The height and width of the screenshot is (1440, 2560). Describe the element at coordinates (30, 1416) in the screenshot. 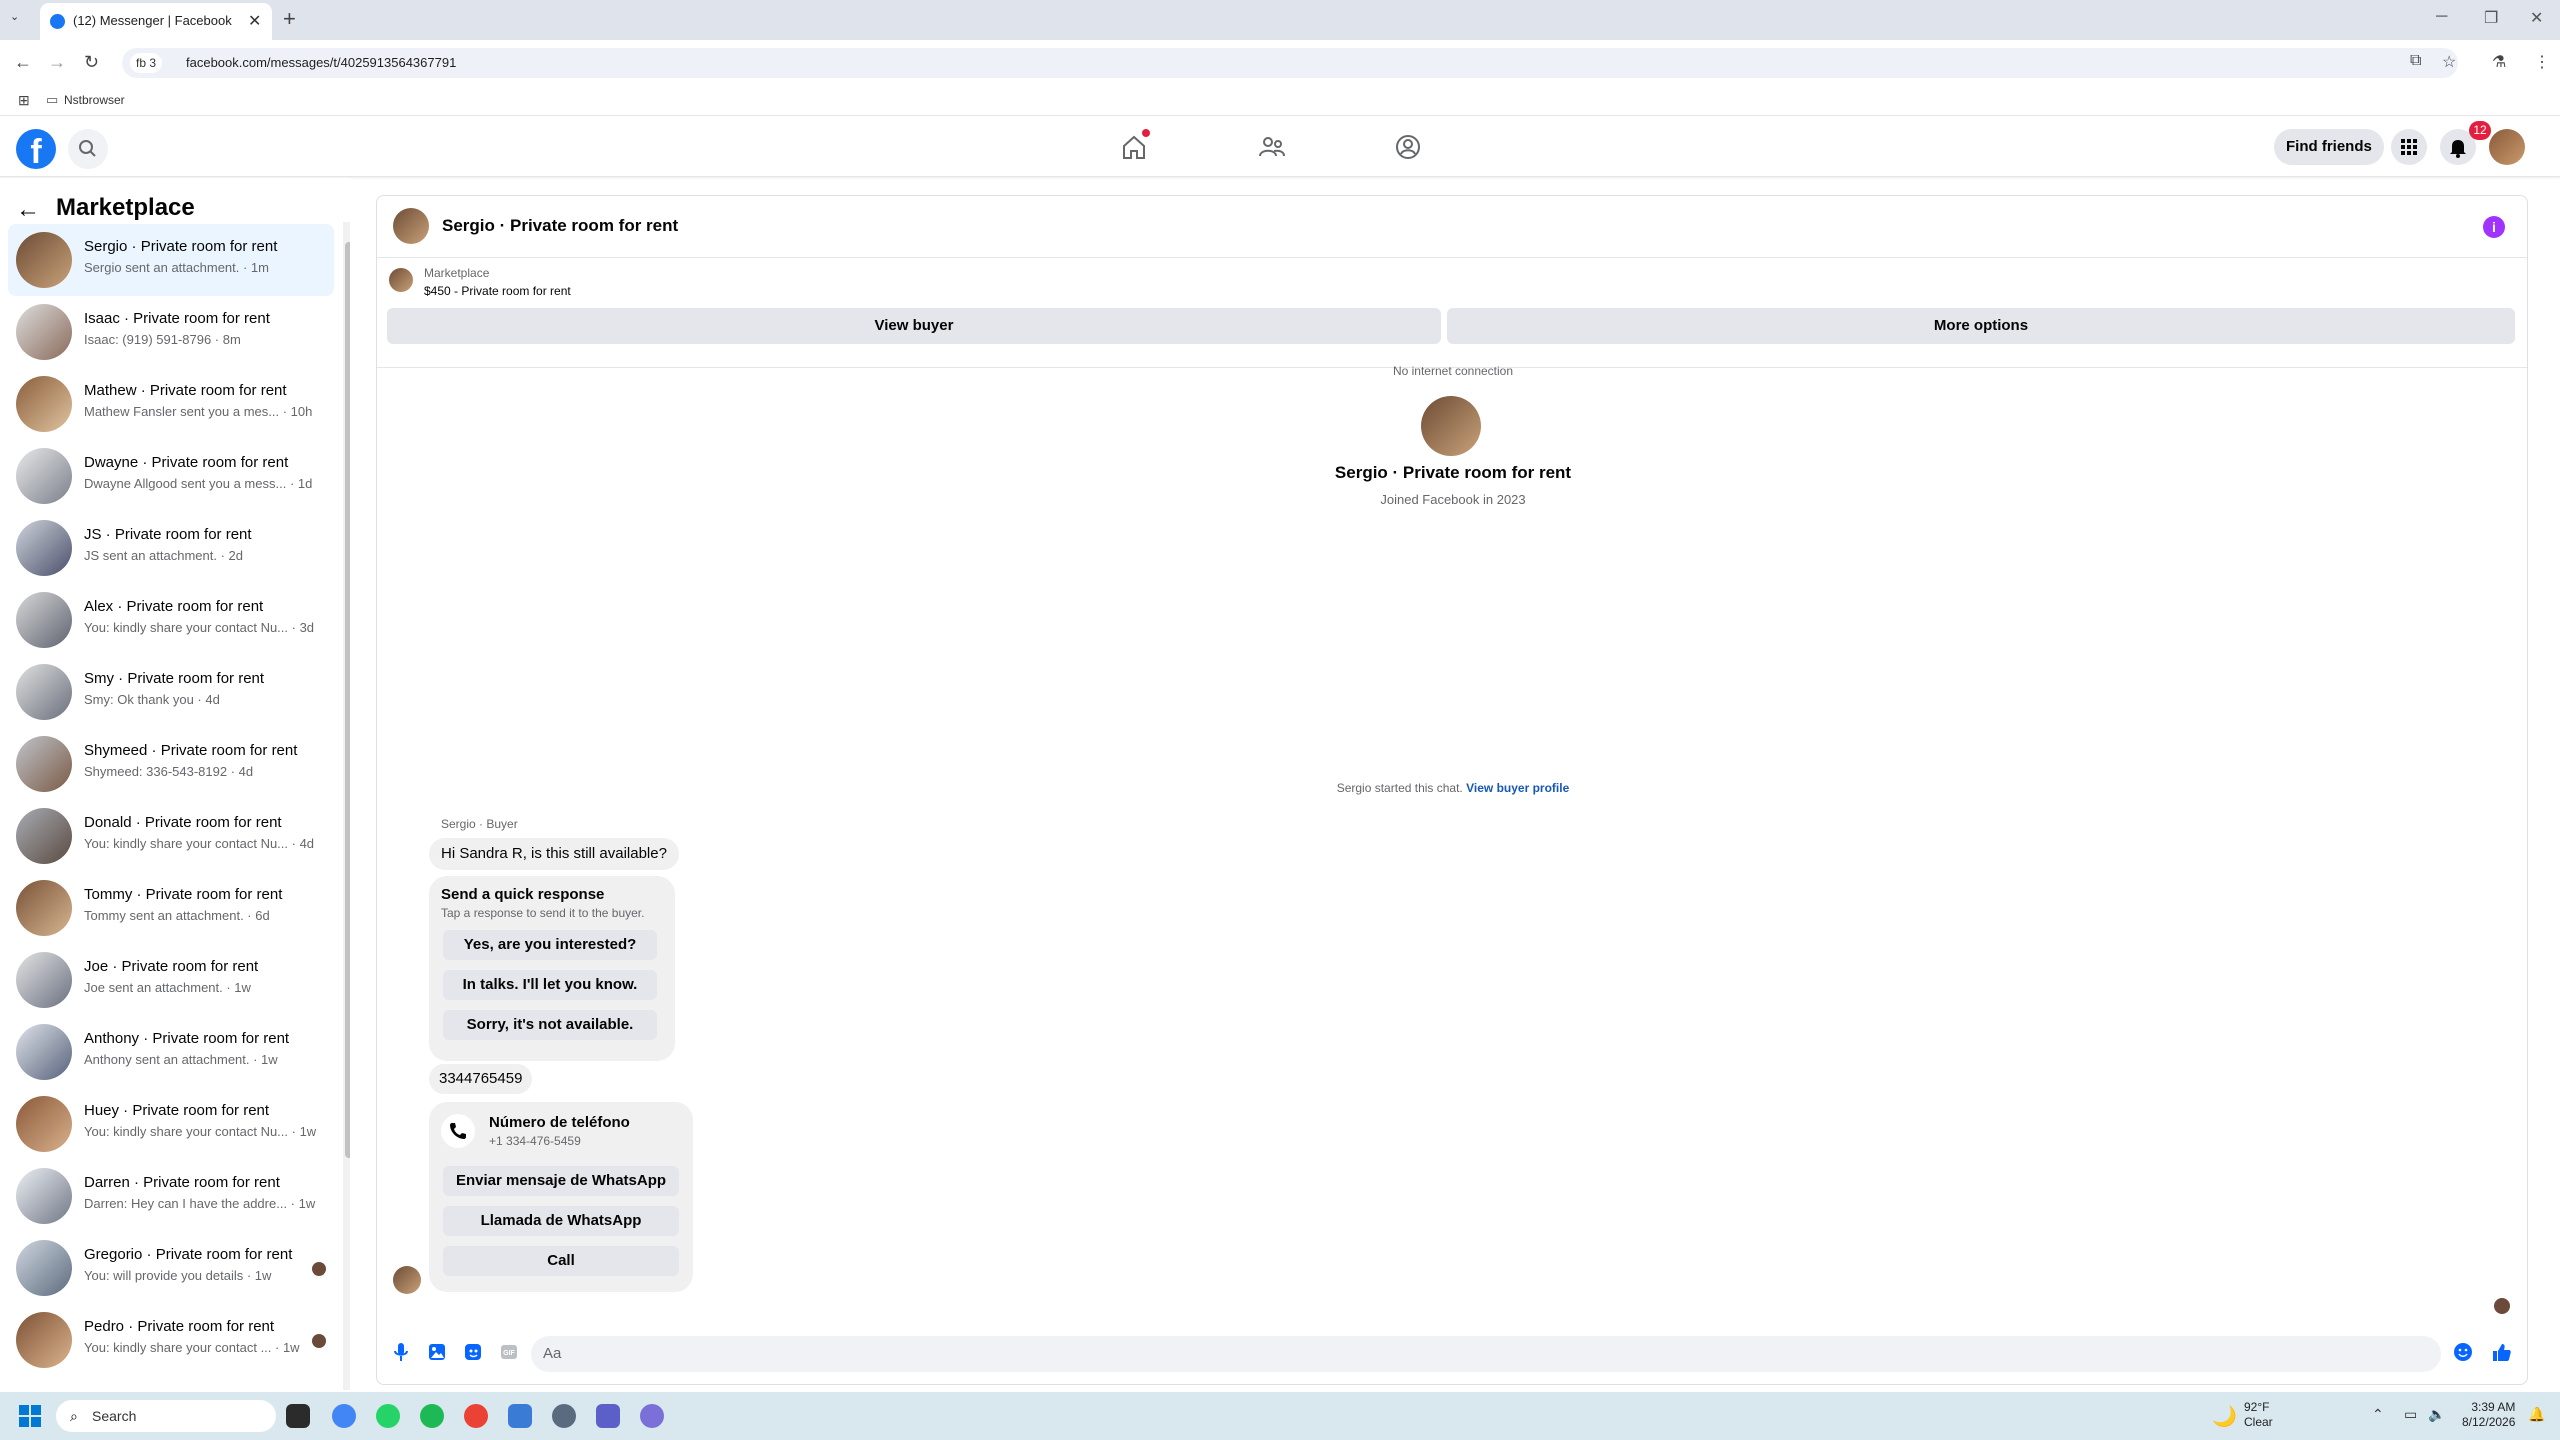

I see `windows-start-icon` at that location.